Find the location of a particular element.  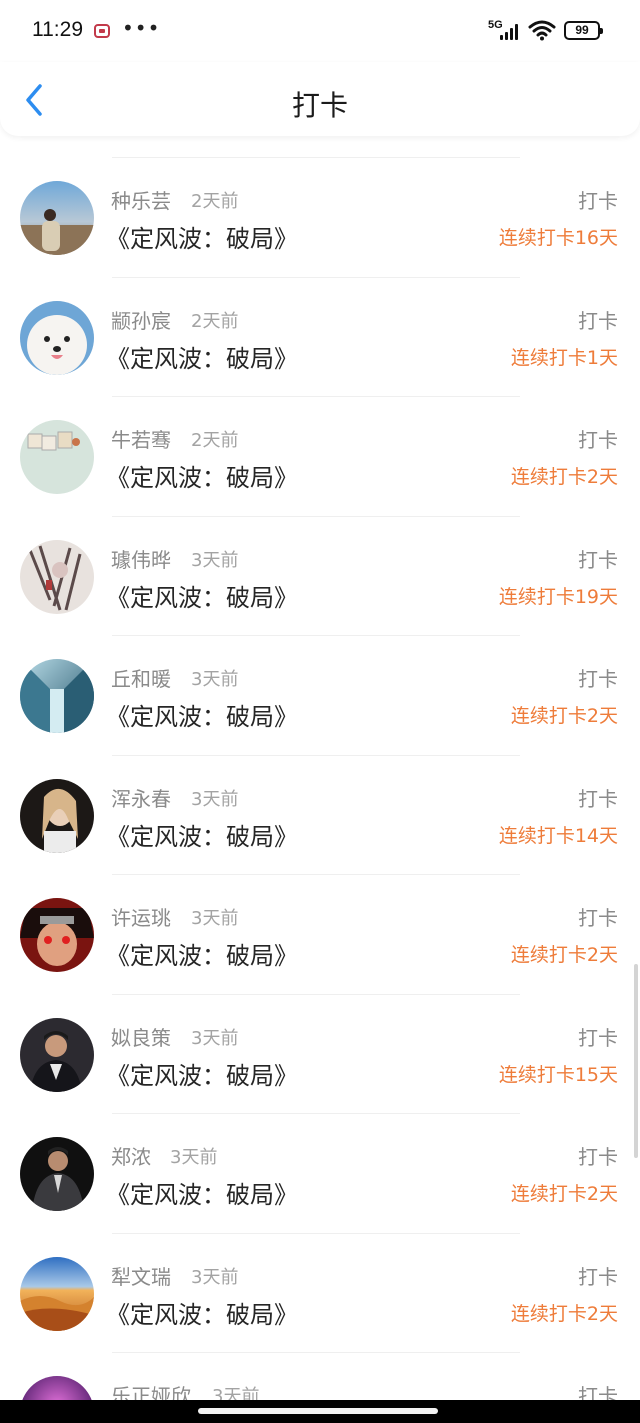

user-name: 许运珧 is located at coordinates (141, 916).